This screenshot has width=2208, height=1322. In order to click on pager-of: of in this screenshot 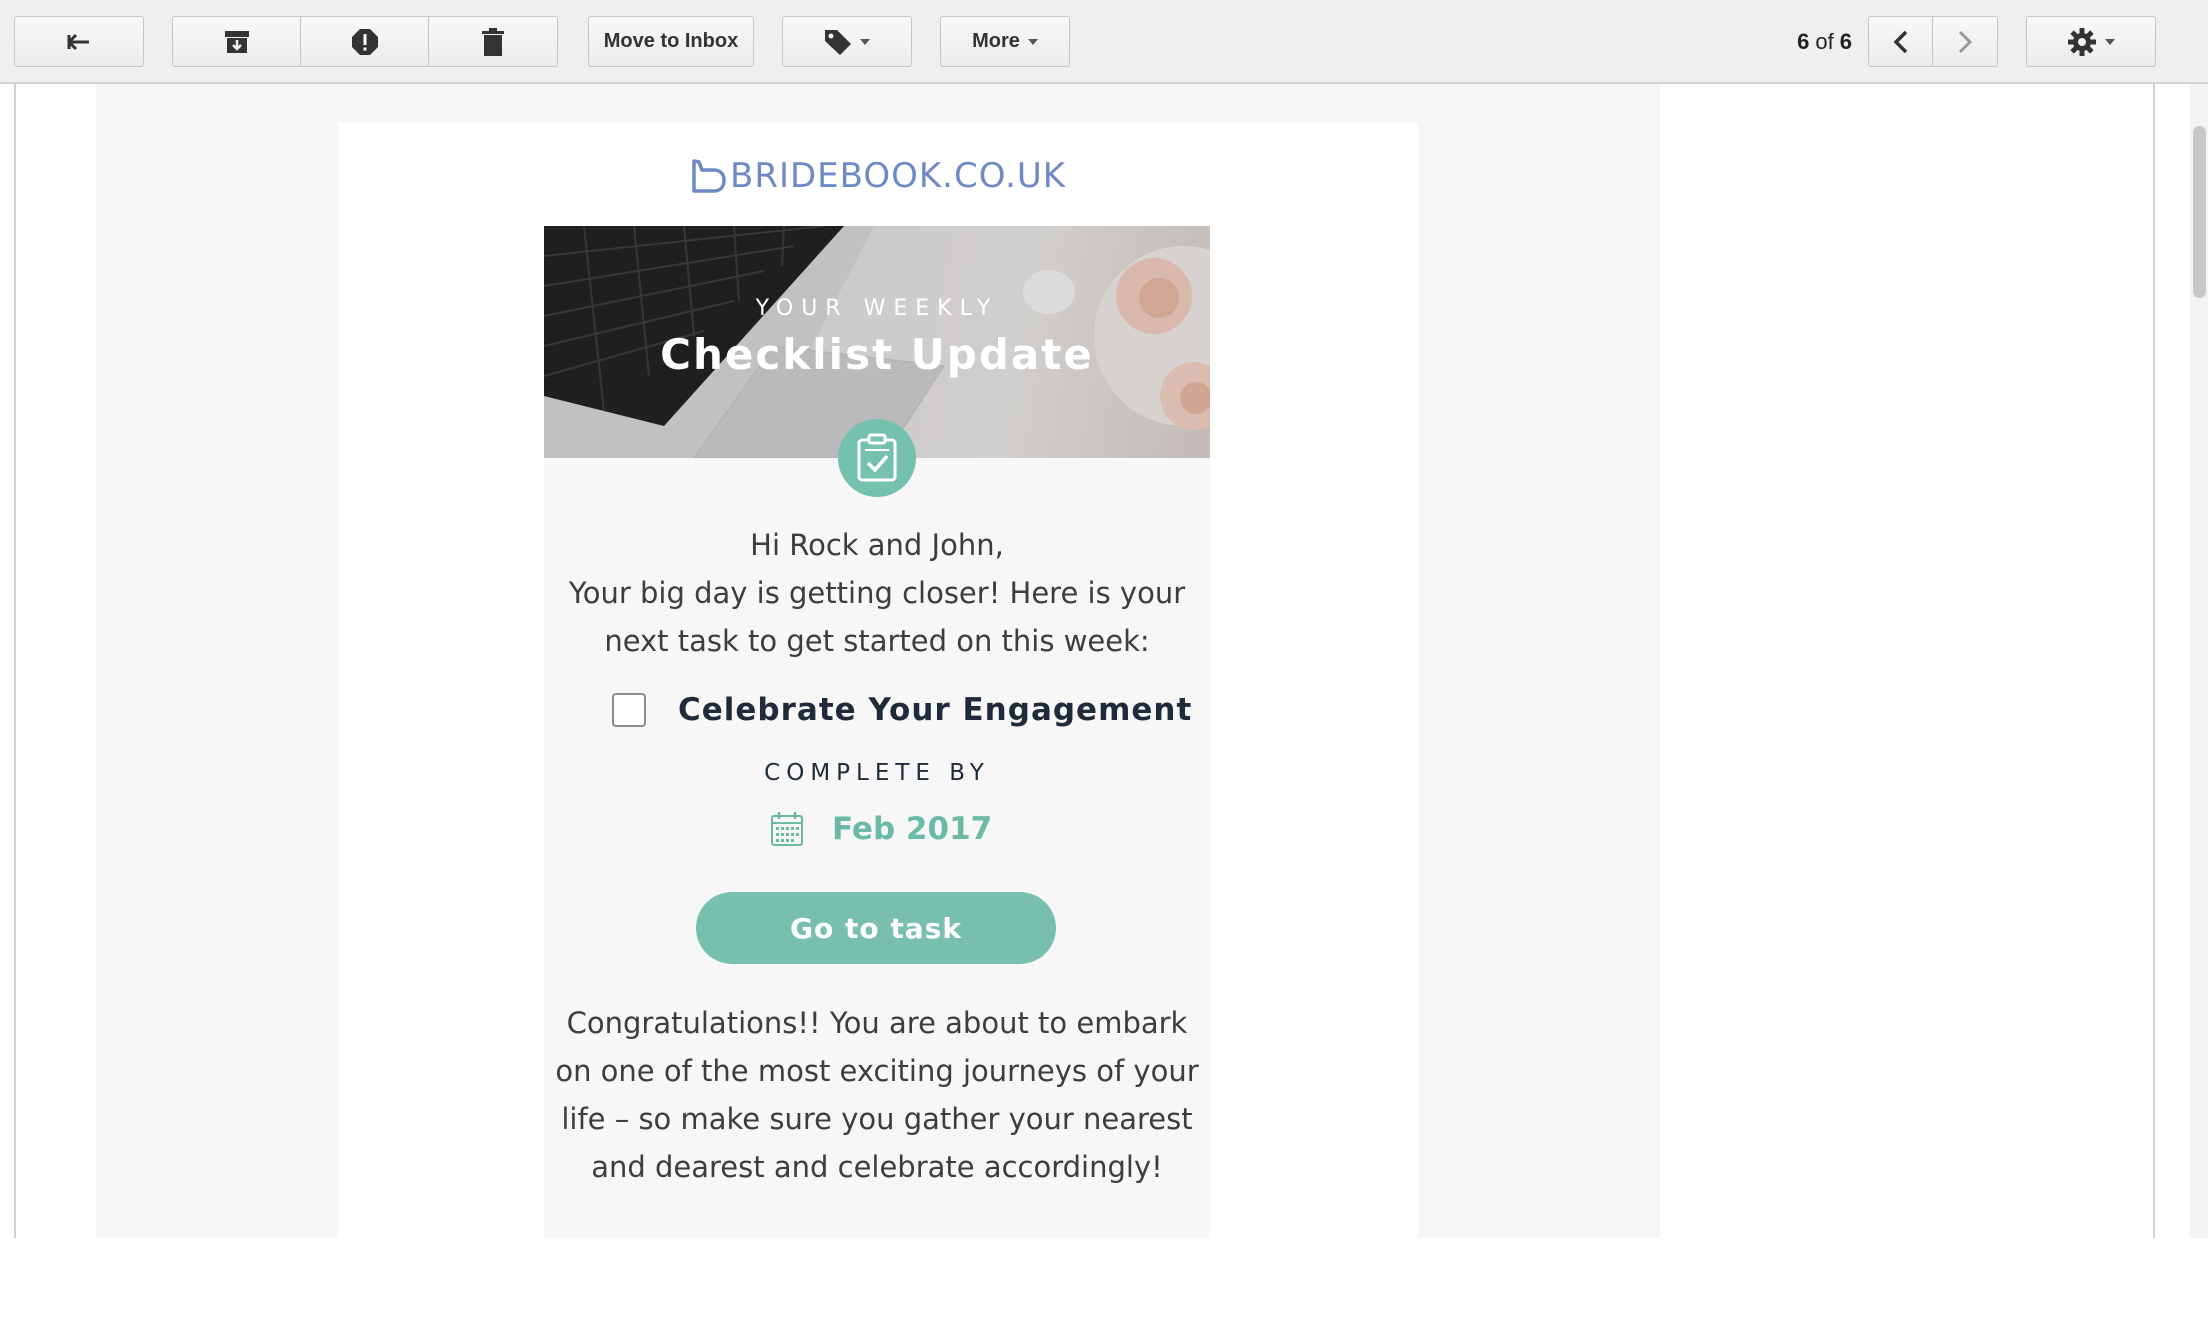, I will do `click(1824, 41)`.